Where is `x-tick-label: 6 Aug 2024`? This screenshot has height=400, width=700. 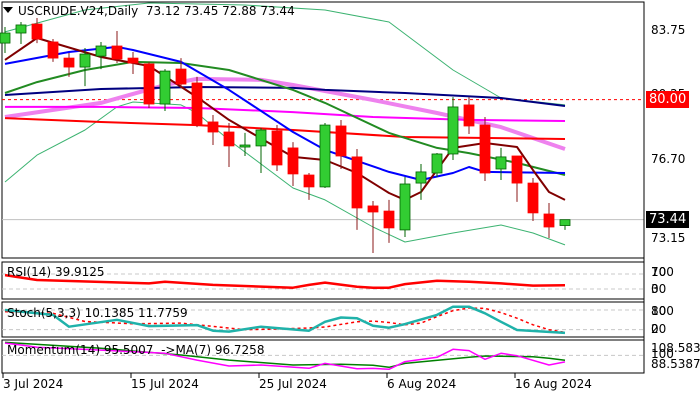 x-tick-label: 6 Aug 2024 is located at coordinates (422, 384).